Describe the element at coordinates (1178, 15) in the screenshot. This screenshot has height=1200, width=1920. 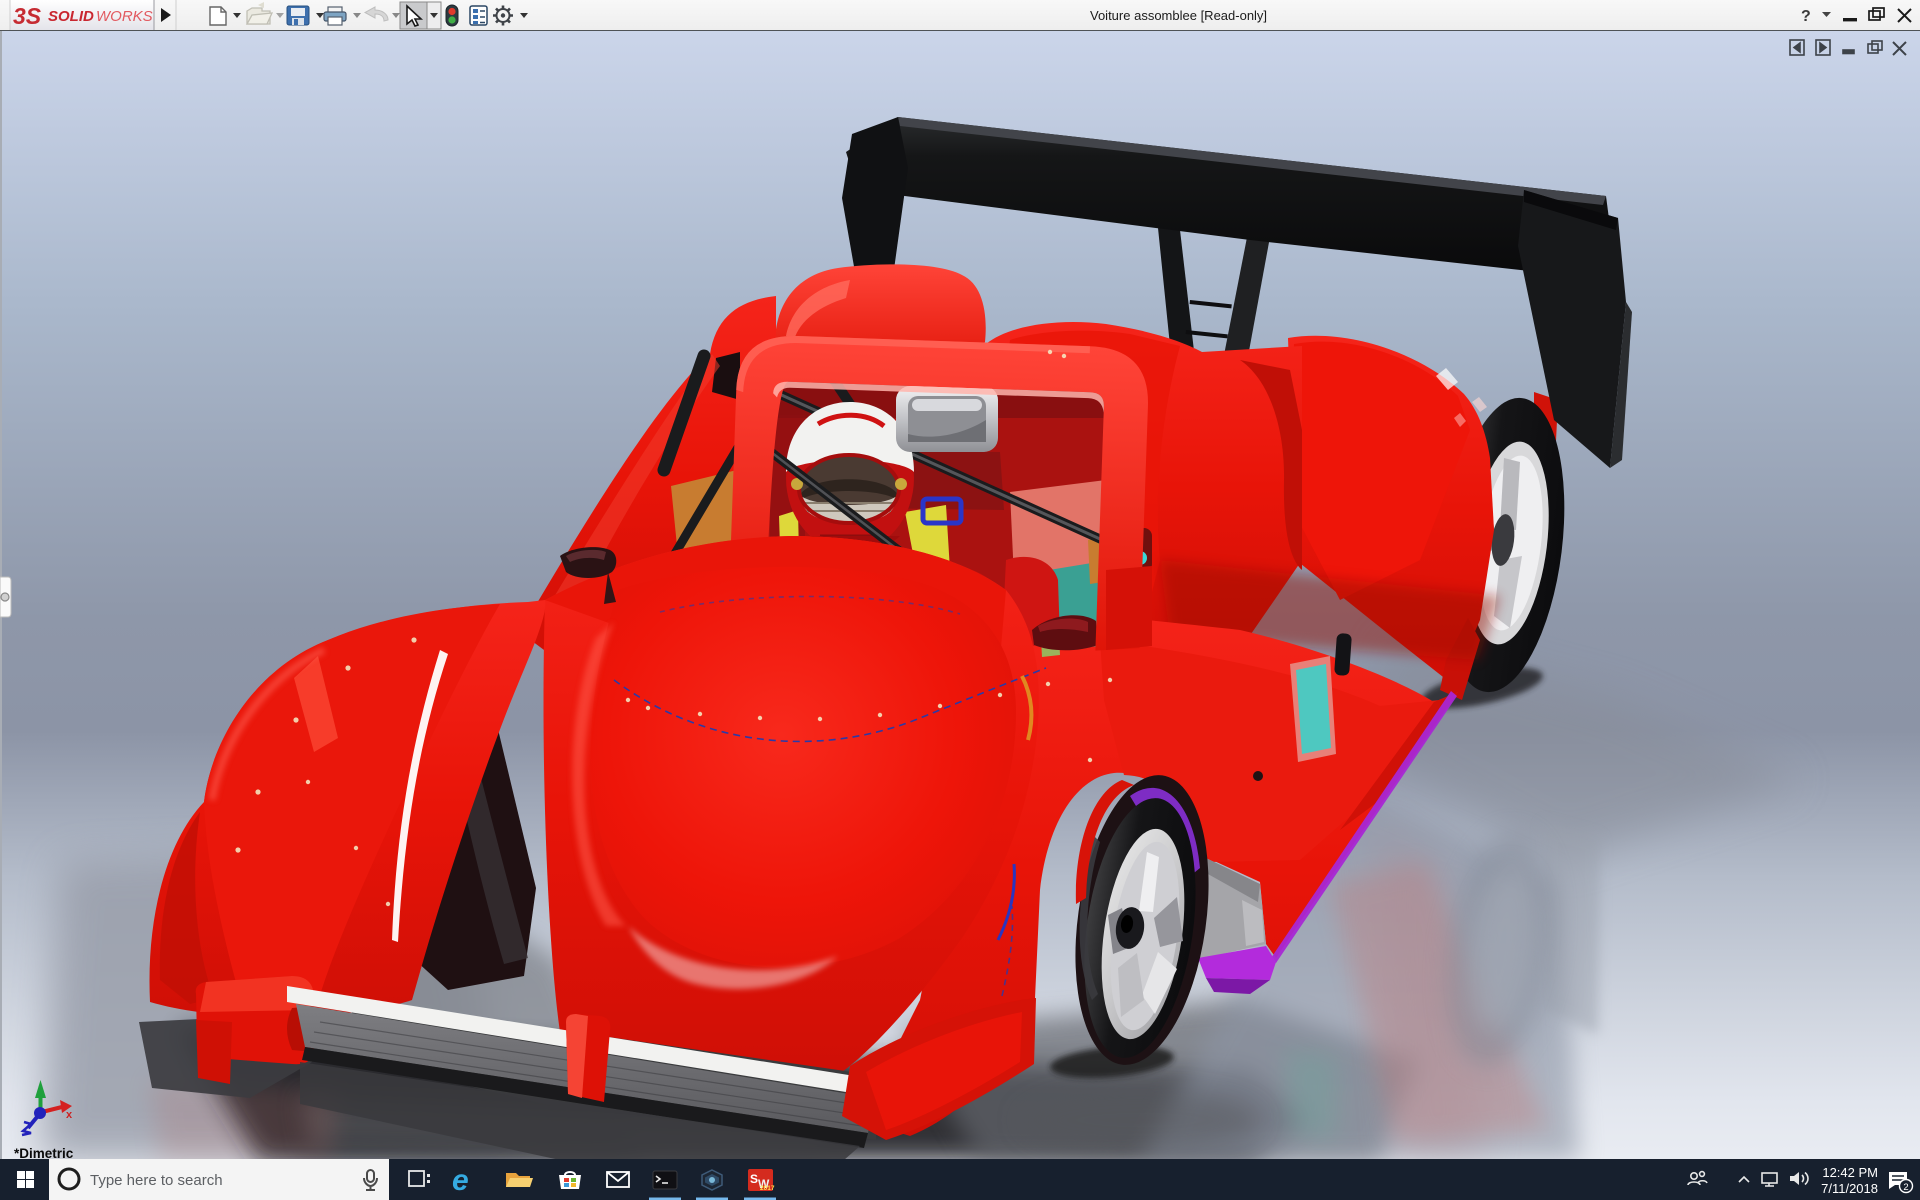
I see `svg-text: Voiture assomblee [Read-only]` at that location.